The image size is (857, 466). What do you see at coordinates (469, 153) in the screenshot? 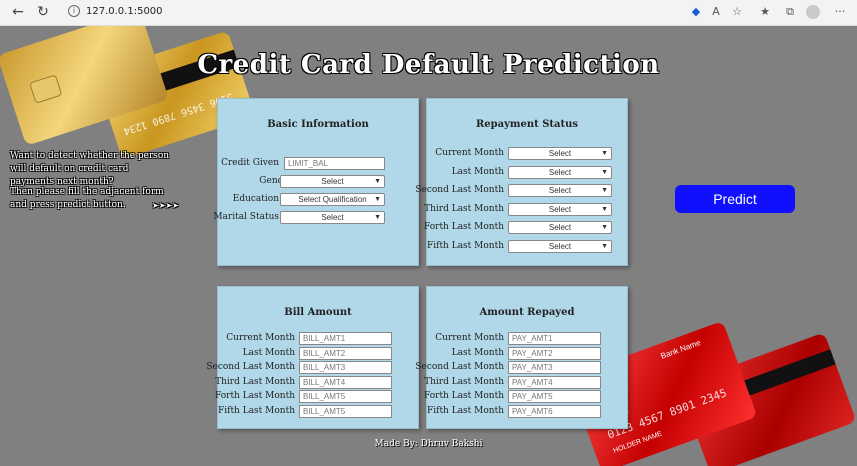
I see `repayment-row-label: Current Month` at bounding box center [469, 153].